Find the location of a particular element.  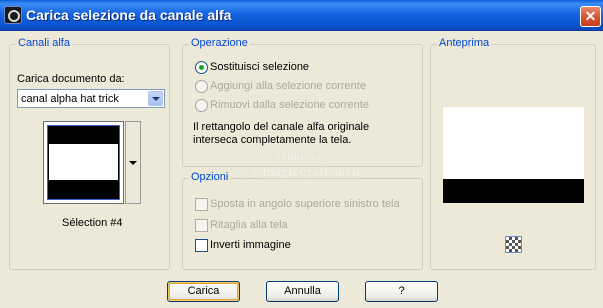

operazione-legend: Operazione is located at coordinates (219, 43).